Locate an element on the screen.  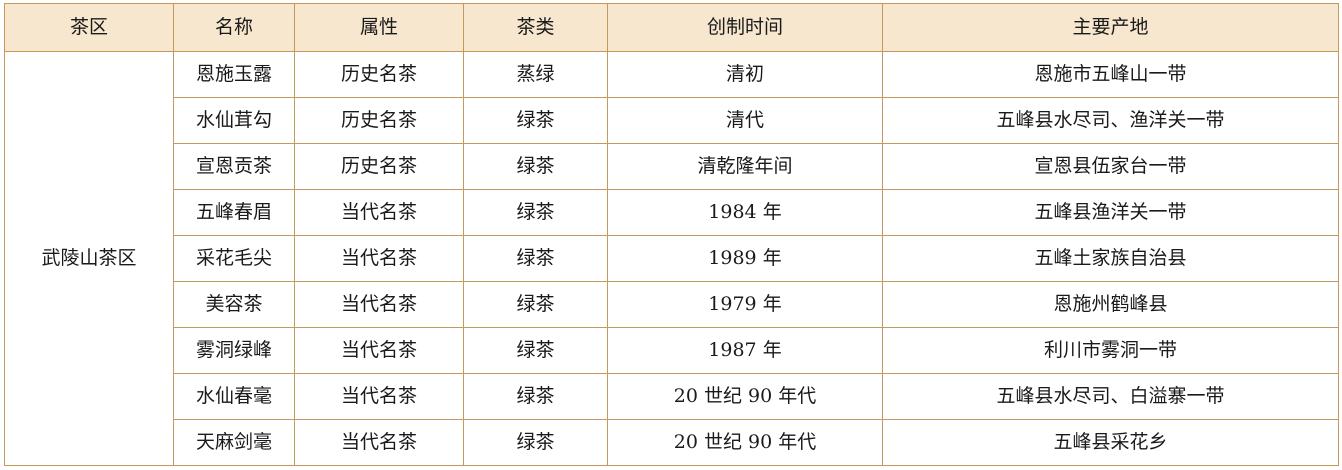
table-row: 采花毛尖 当代名茶 绿茶 1989 年 五峰土家族自治县 is located at coordinates (672, 258).